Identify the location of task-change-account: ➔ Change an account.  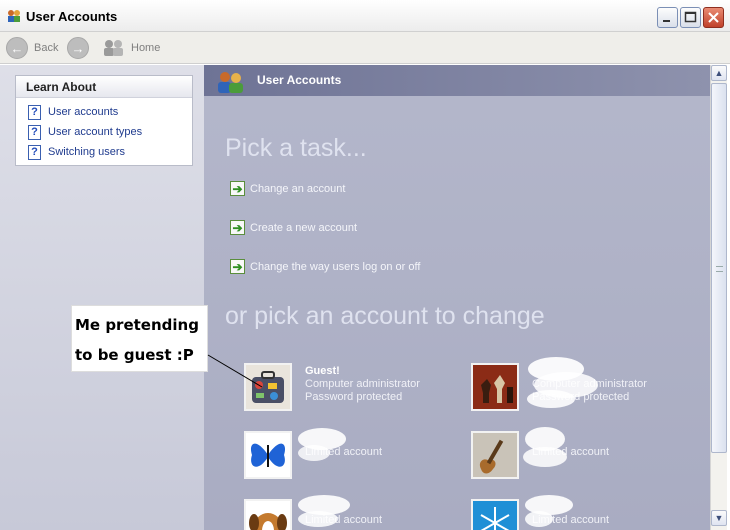
(287, 188).